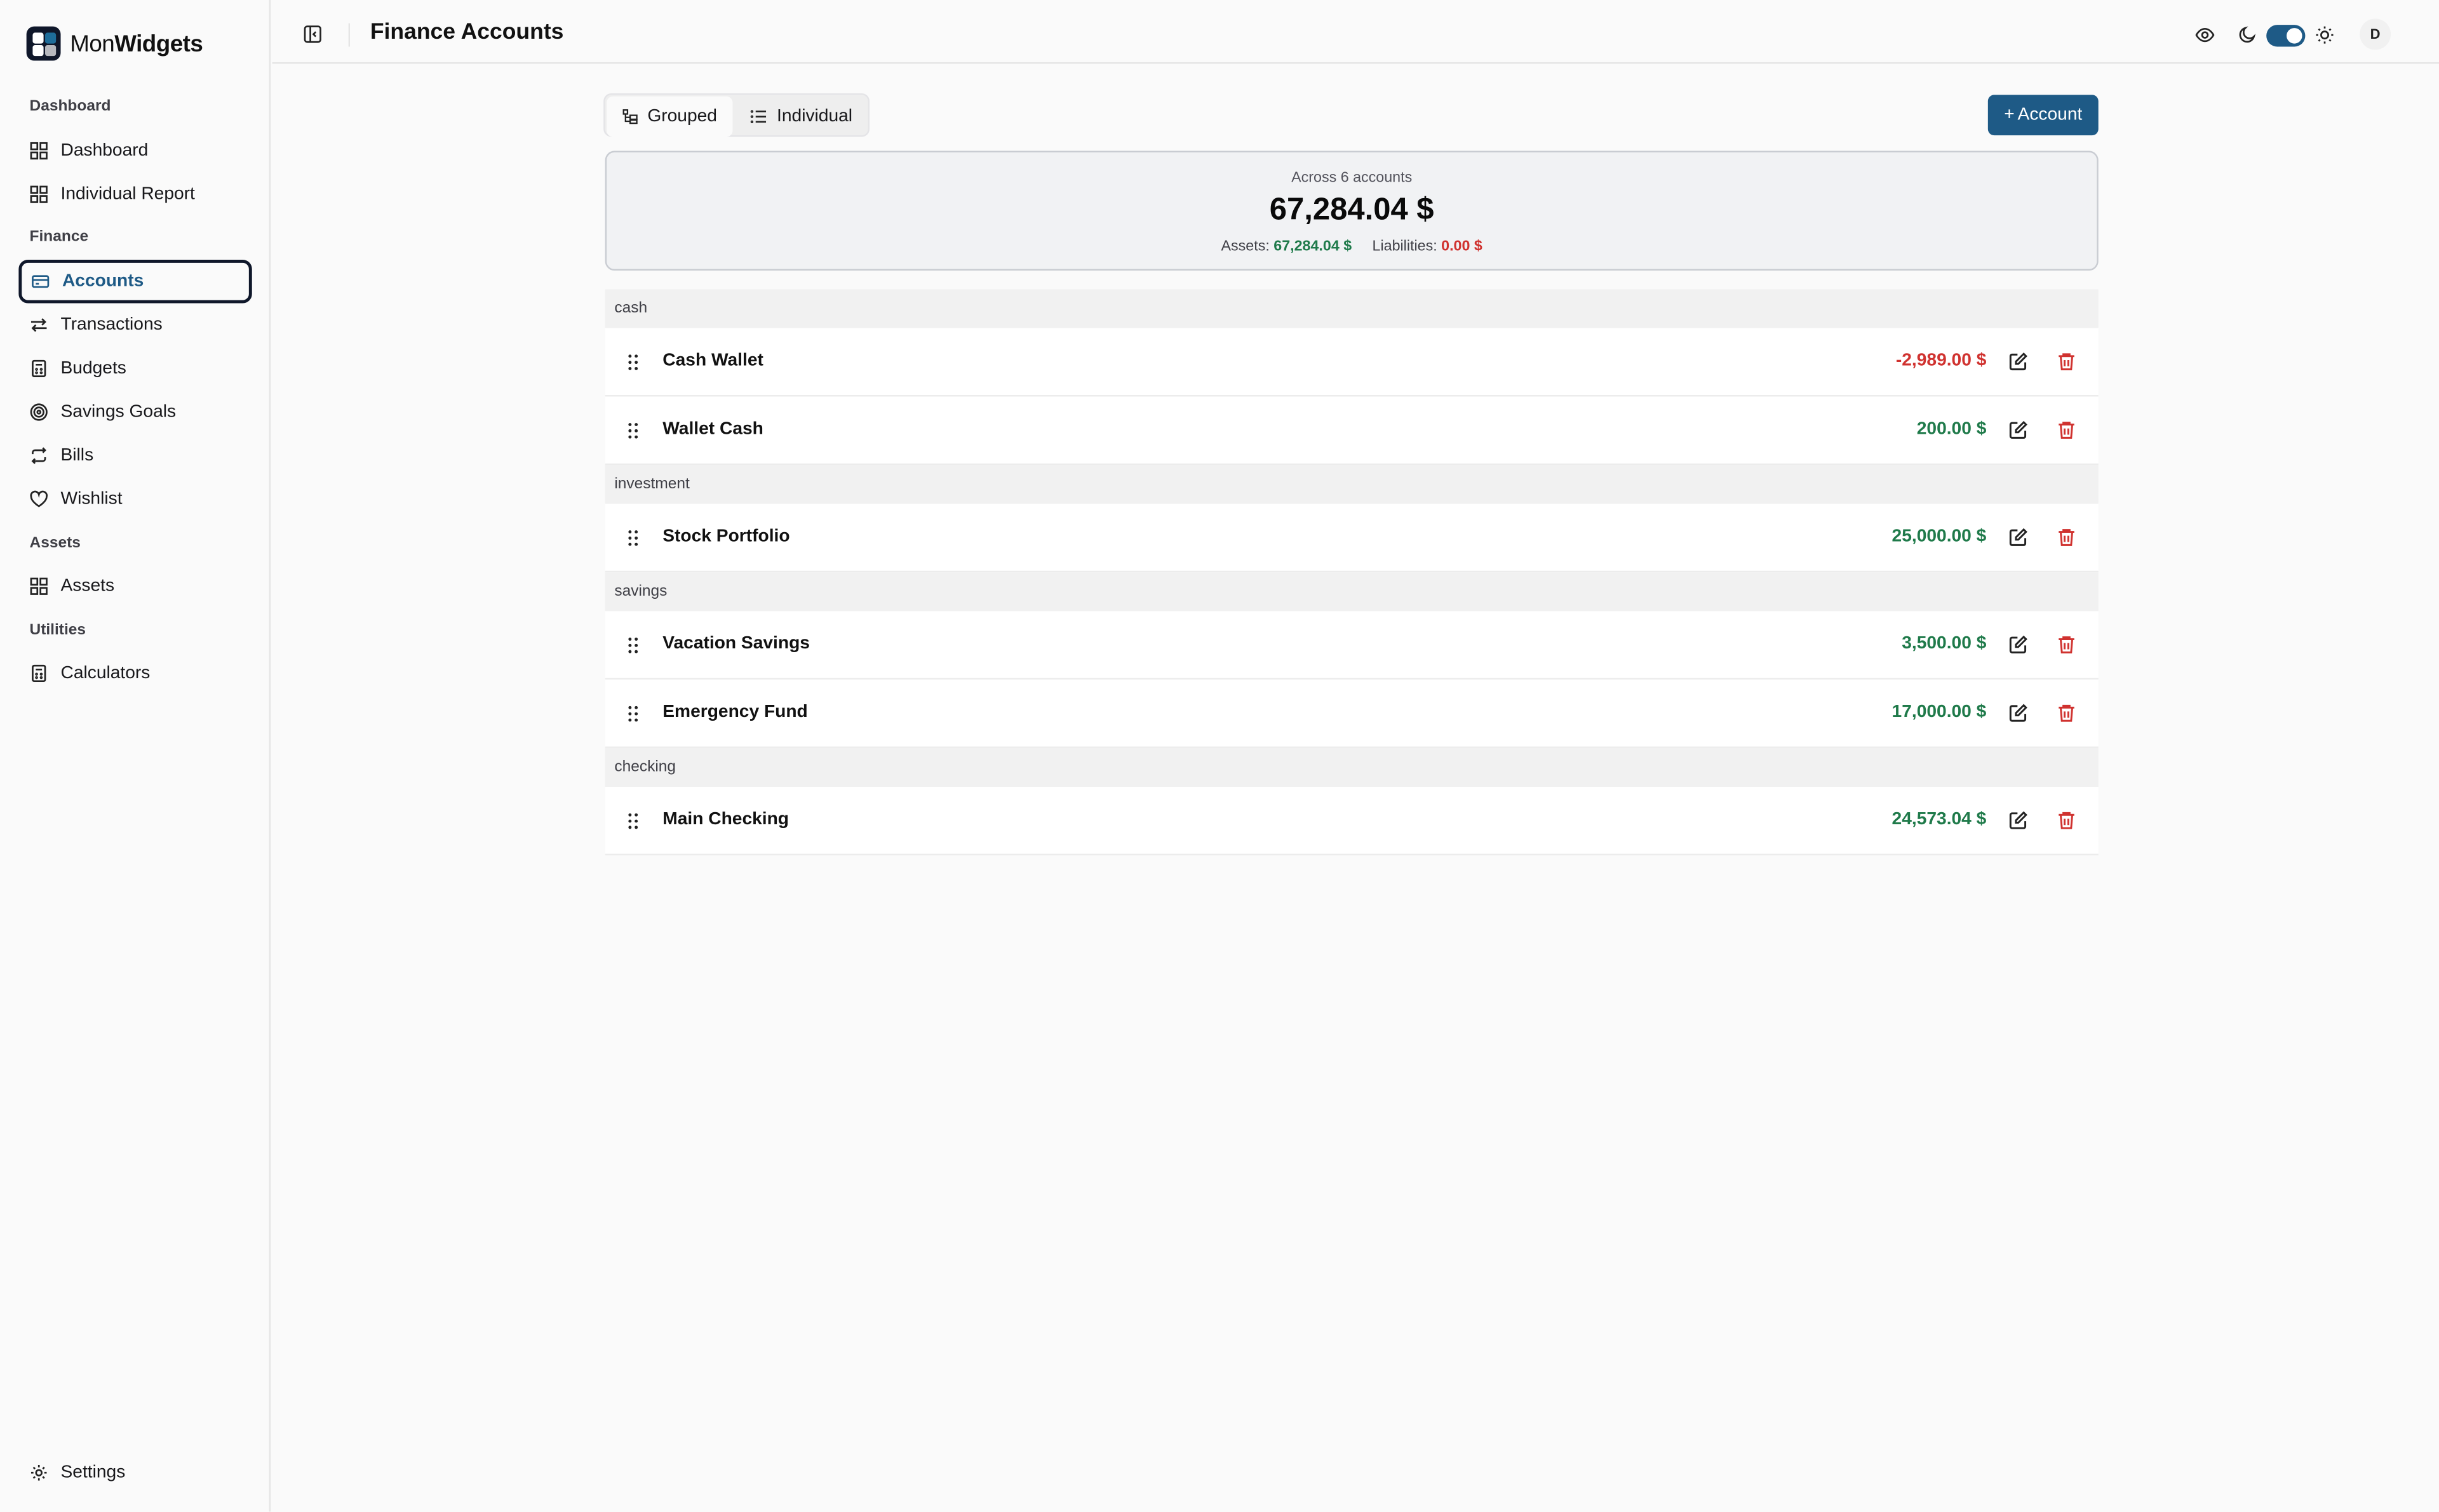 Image resolution: width=2439 pixels, height=1512 pixels. What do you see at coordinates (2009, 114) in the screenshot?
I see `plus-icon: +` at bounding box center [2009, 114].